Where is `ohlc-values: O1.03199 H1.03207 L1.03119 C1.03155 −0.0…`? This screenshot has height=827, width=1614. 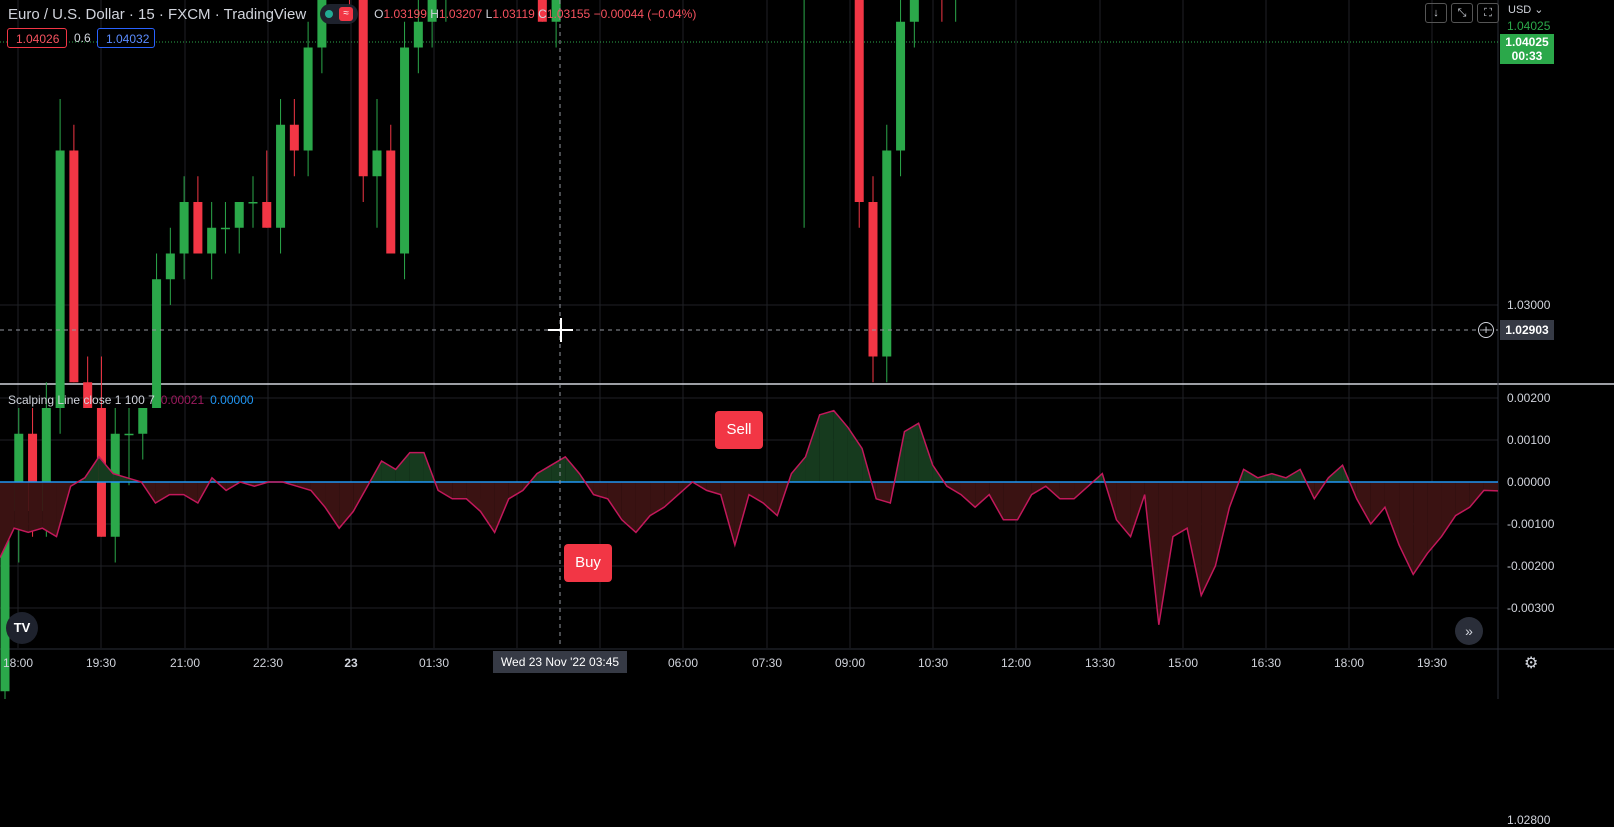 ohlc-values: O1.03199 H1.03207 L1.03119 C1.03155 −0.0… is located at coordinates (535, 14).